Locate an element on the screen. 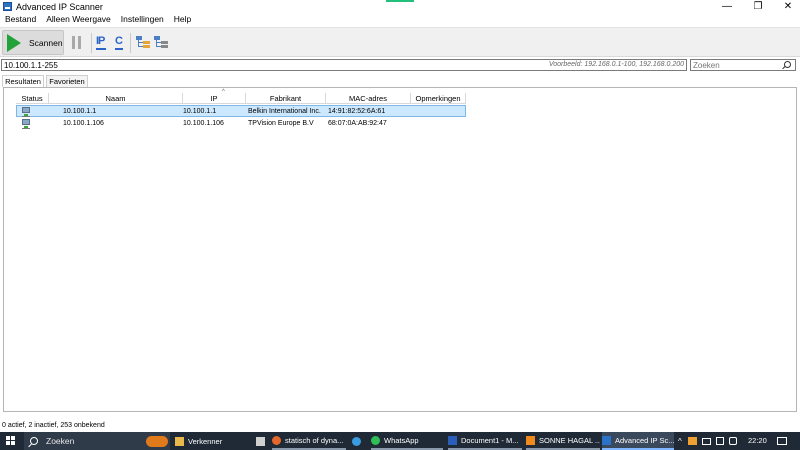 The image size is (800, 450). word-icon is located at coordinates (452, 440).